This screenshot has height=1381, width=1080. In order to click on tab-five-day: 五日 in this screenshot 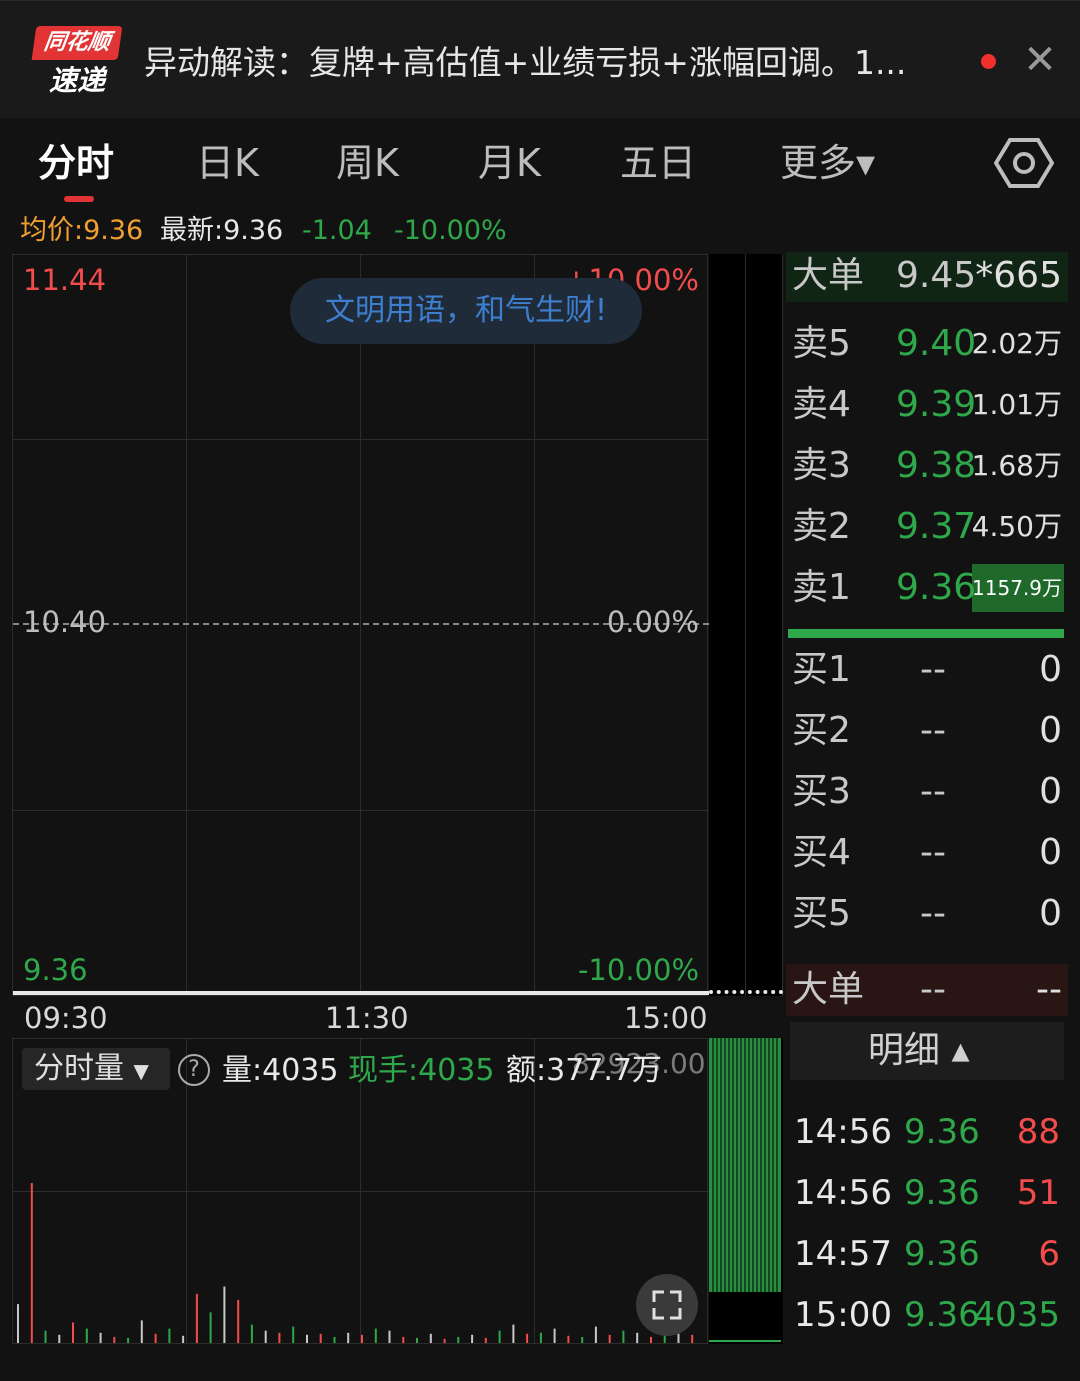, I will do `click(658, 163)`.